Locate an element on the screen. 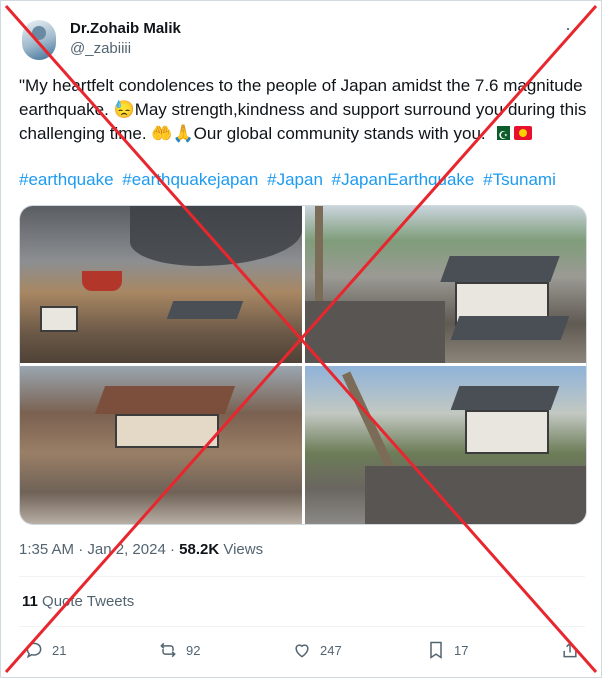  like-button: 247 is located at coordinates (317, 650).